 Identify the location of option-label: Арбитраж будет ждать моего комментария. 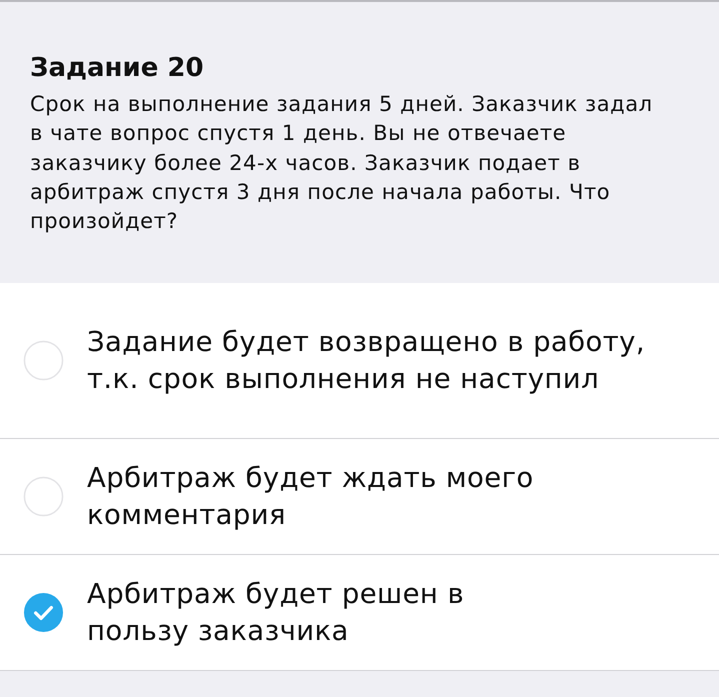
(310, 496).